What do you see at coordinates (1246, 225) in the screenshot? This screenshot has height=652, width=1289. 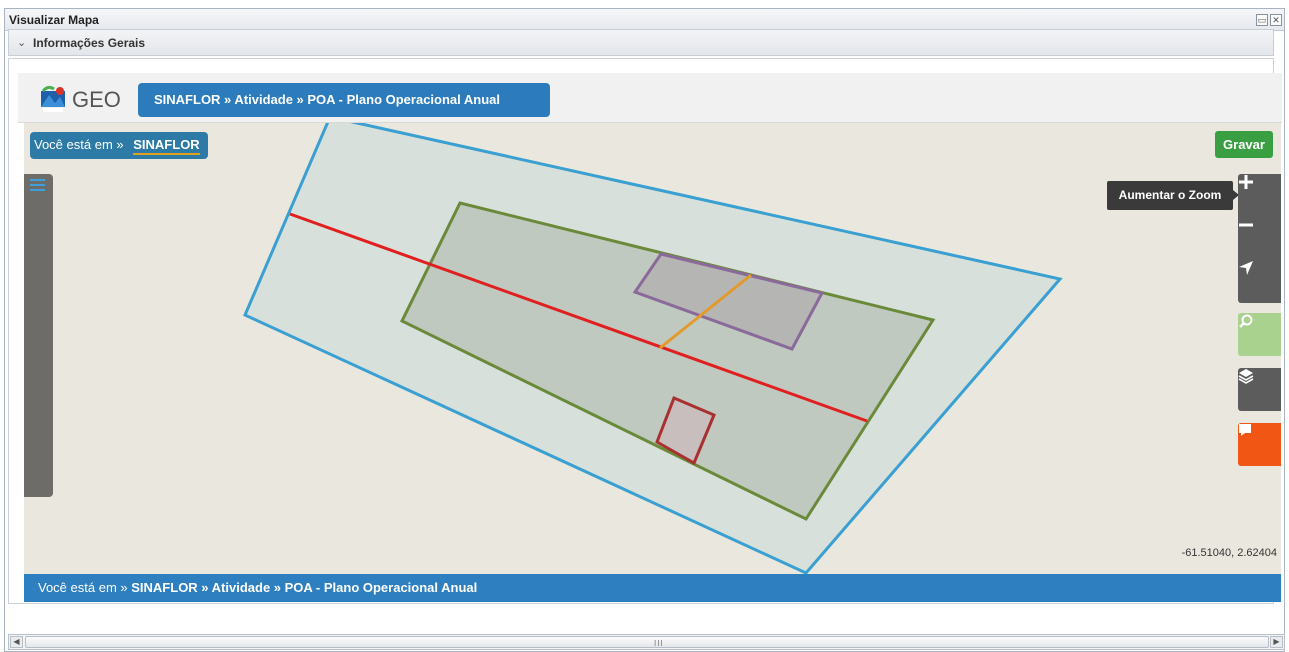 I see `minus-icon` at bounding box center [1246, 225].